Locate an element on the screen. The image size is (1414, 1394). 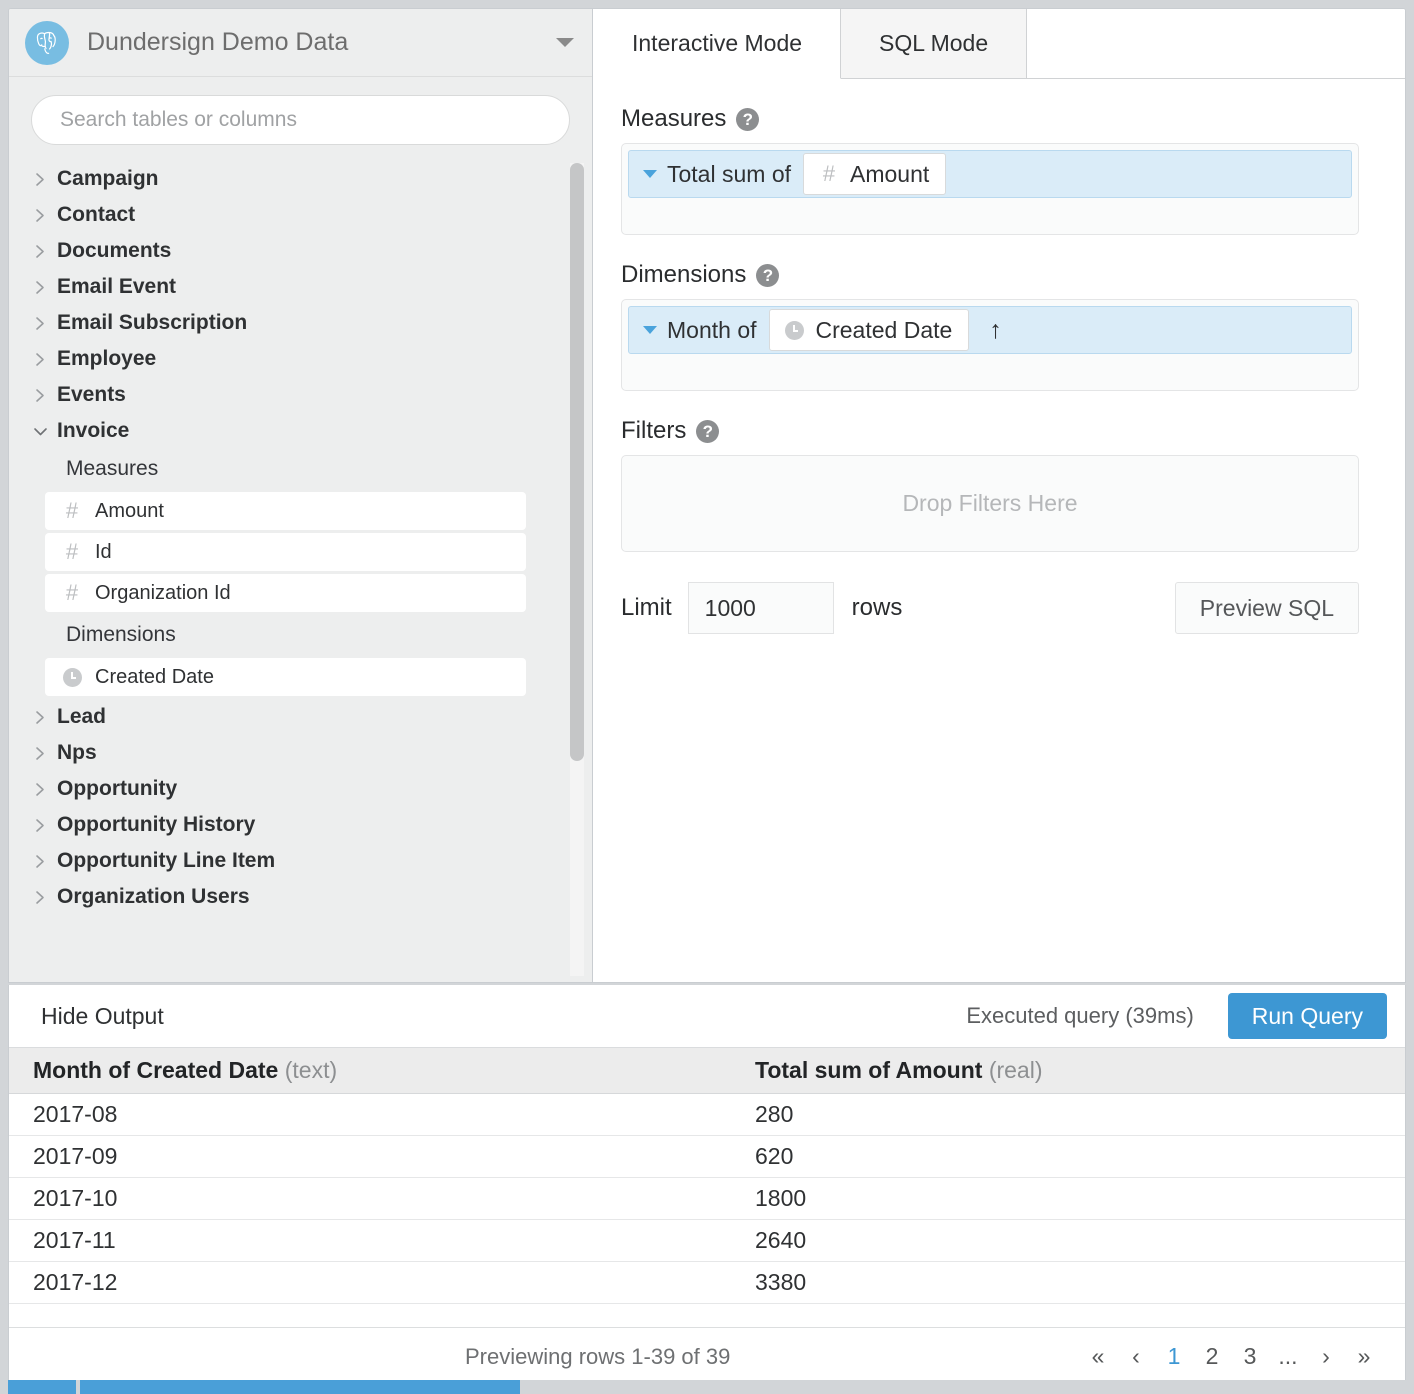
scrollbar-segment-thumb is located at coordinates (300, 1387).